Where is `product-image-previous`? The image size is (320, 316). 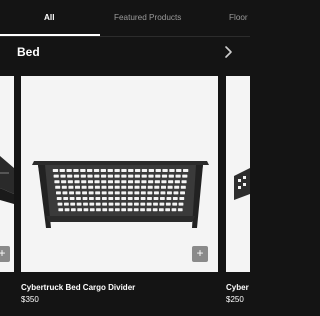 product-image-previous is located at coordinates (7, 180).